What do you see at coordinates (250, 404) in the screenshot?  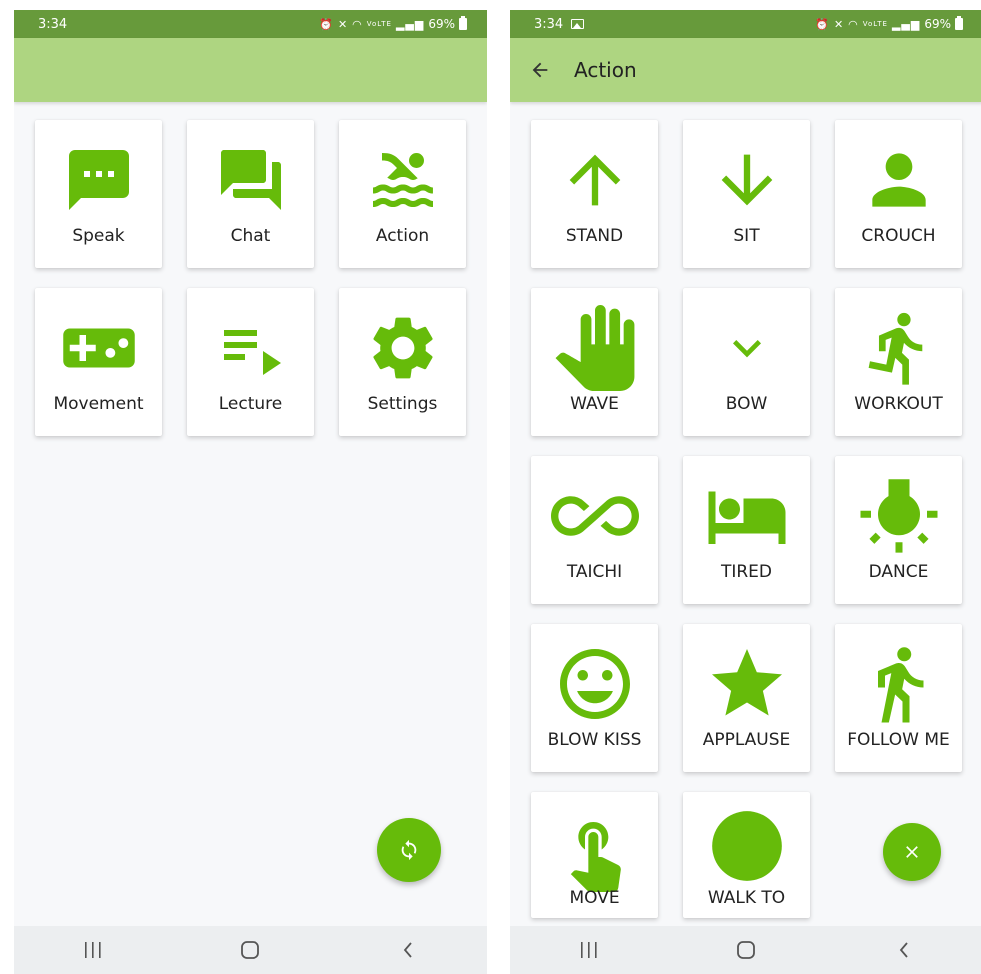 I see `tile-label: Lecture` at bounding box center [250, 404].